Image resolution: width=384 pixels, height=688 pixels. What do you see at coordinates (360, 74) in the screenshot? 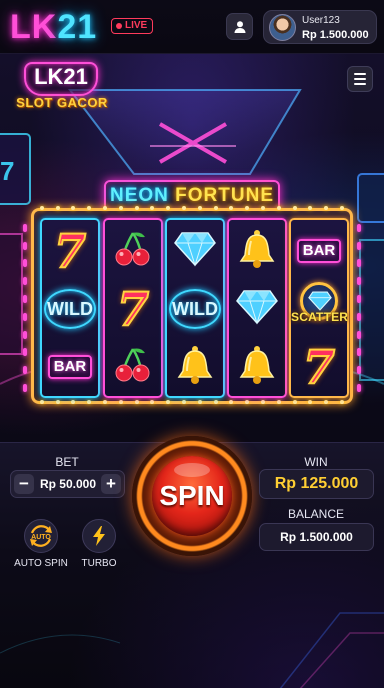
I see `menu-icon` at bounding box center [360, 74].